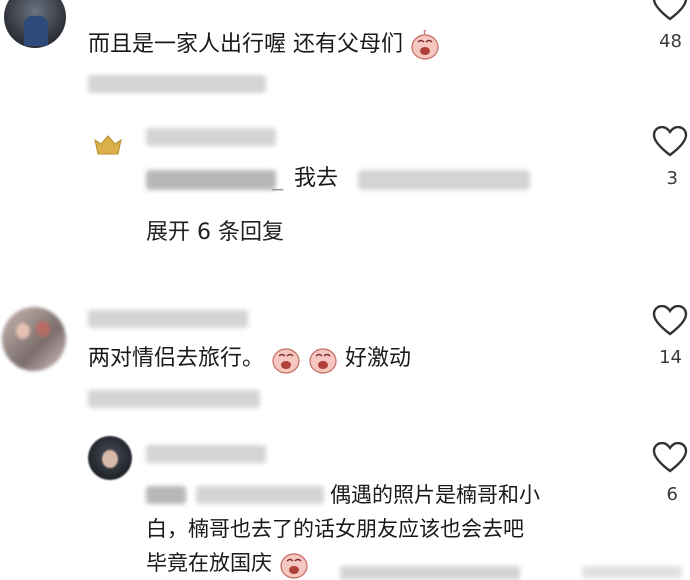  Describe the element at coordinates (670, 357) in the screenshot. I see `like-count: 14` at that location.